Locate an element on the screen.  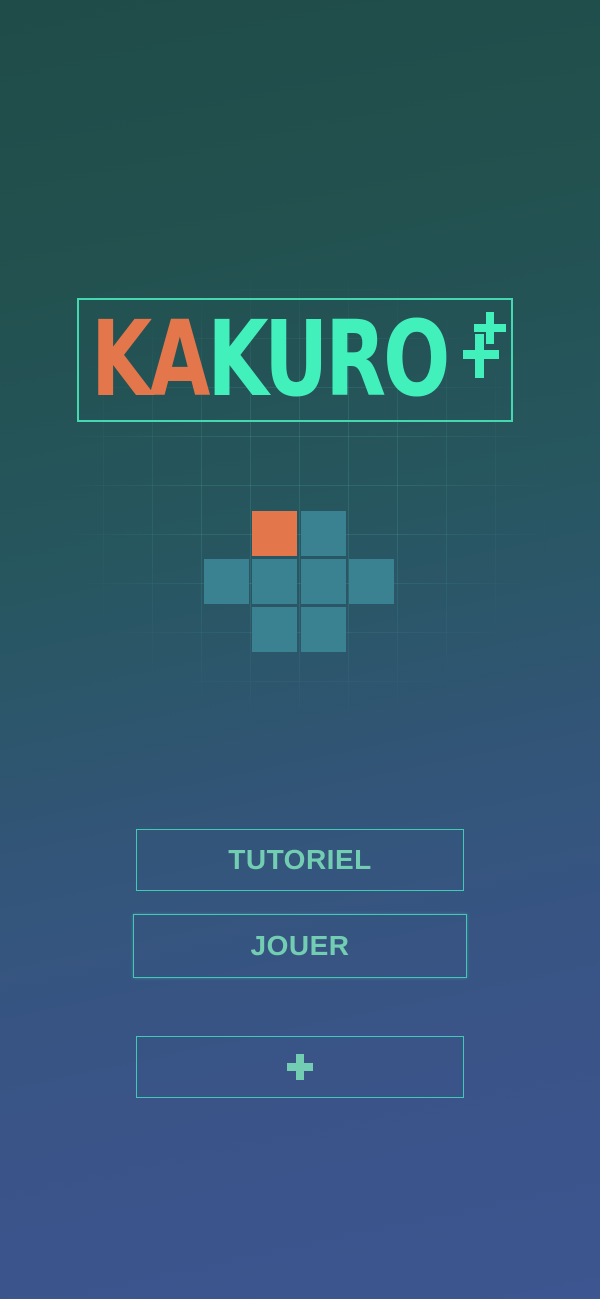
play-button: JOUER is located at coordinates (300, 946).